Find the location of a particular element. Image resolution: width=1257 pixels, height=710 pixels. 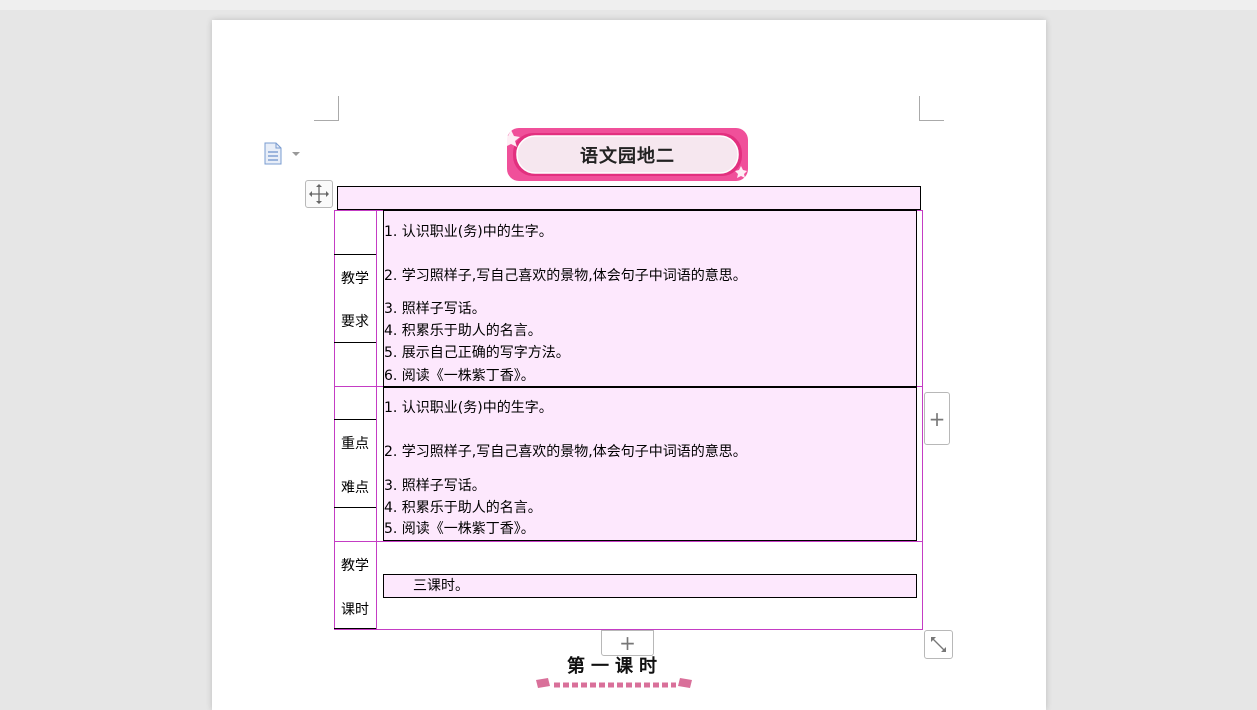

table-resize-handle is located at coordinates (938, 644).